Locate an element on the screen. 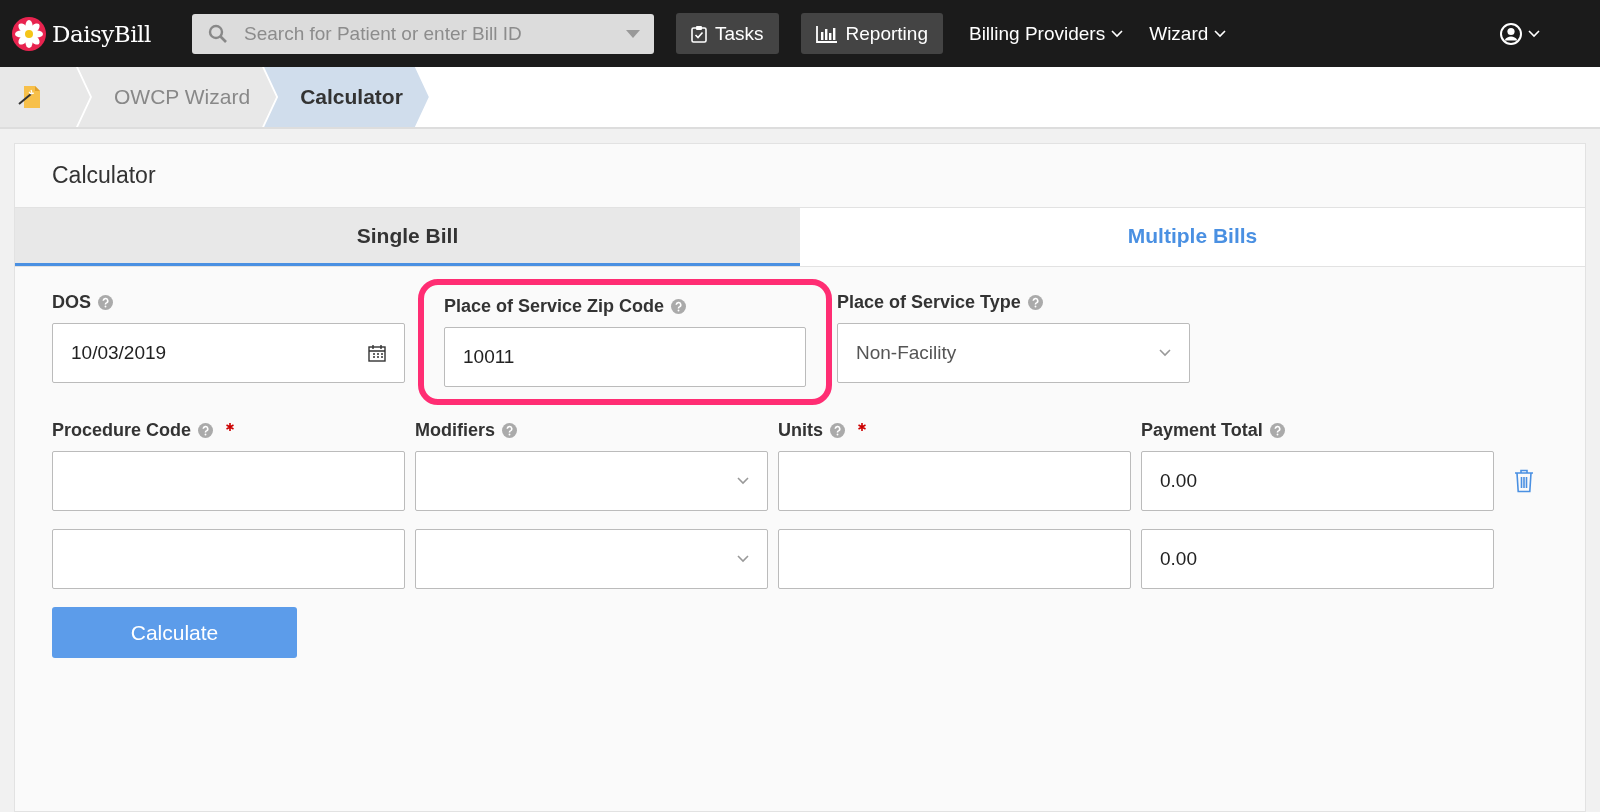  breadcrumb-item: Calculator is located at coordinates (346, 97).